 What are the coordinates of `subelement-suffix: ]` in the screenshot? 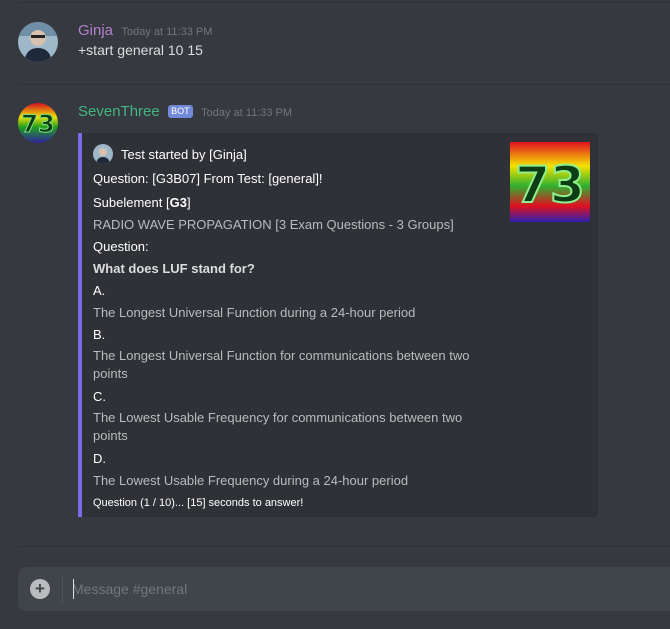 It's located at (188, 202).